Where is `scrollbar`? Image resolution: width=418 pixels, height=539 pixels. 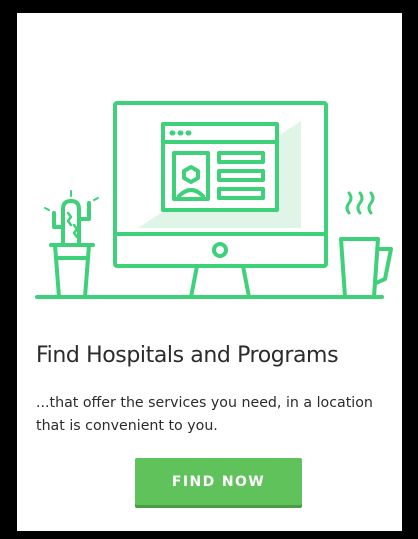 scrollbar is located at coordinates (399, 272).